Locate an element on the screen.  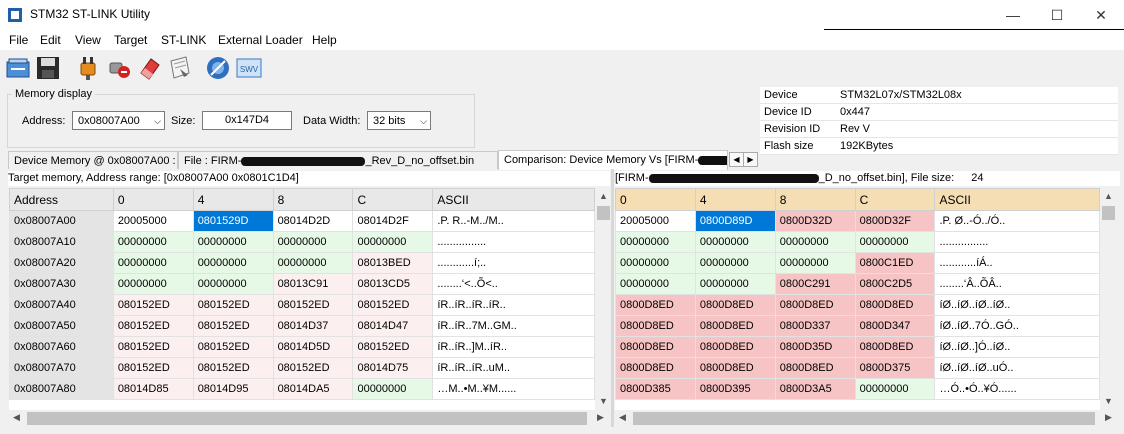
address-cell: 0x08007A70 is located at coordinates (61, 368).